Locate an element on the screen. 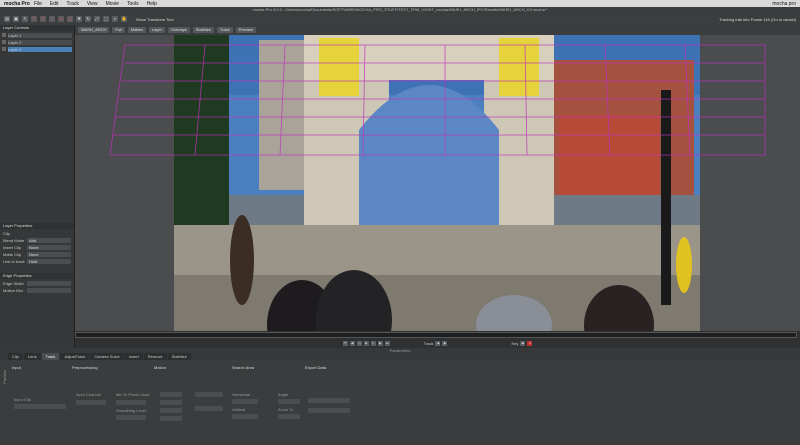 The width and height of the screenshot is (800, 445). layer-row: Layer 1 is located at coordinates (37, 35).